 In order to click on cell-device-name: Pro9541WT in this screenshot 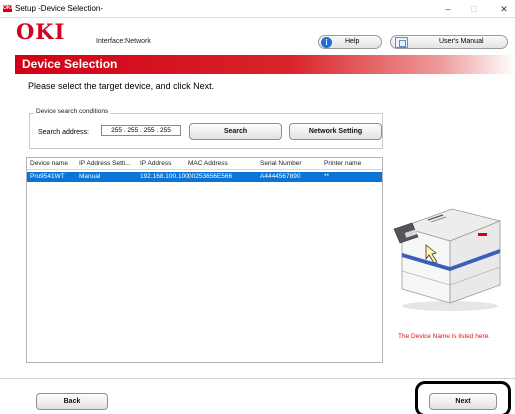, I will do `click(47, 176)`.